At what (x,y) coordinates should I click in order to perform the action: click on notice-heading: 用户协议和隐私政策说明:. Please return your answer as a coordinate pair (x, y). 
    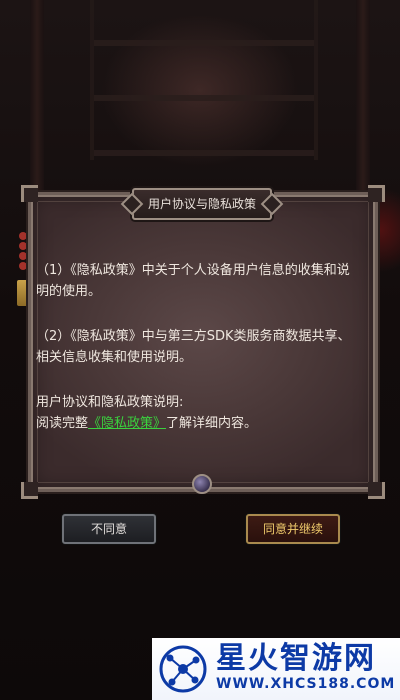
    Looking at the image, I should click on (110, 402).